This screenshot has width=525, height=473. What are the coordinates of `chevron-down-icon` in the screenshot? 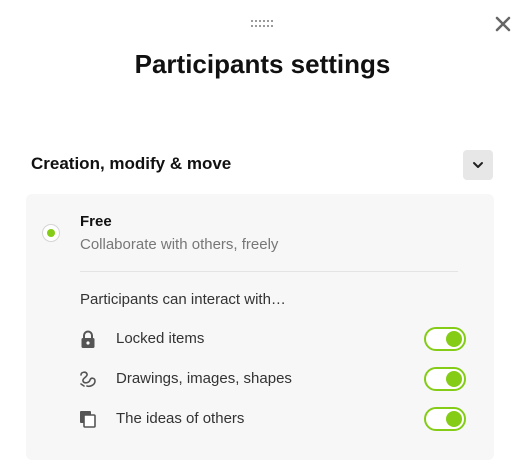 It's located at (478, 165).